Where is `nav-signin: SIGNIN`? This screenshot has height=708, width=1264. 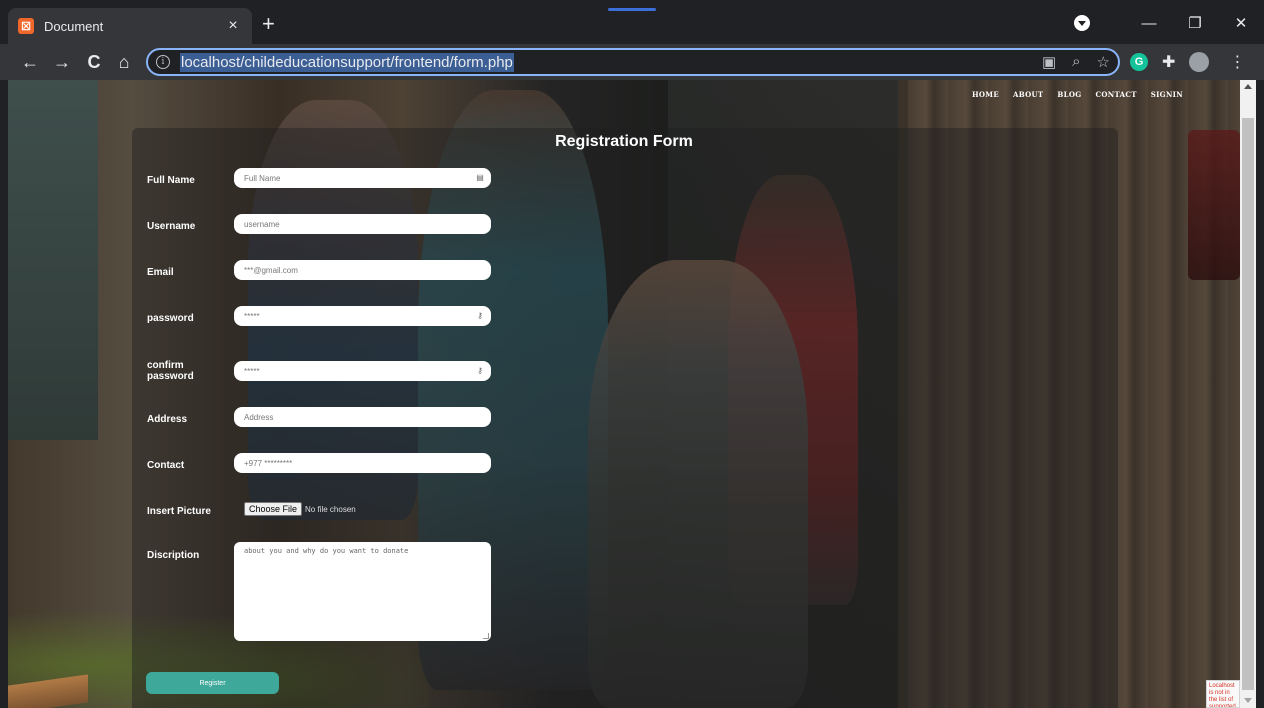 nav-signin: SIGNIN is located at coordinates (1167, 94).